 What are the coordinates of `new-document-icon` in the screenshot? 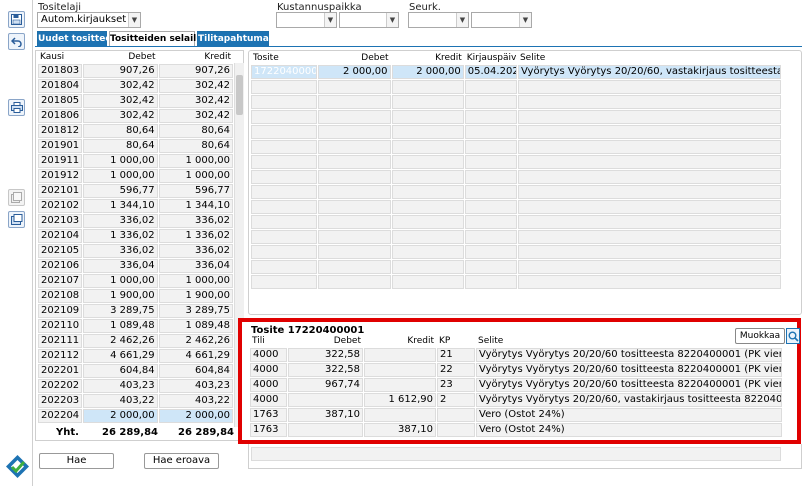 It's located at (16, 219).